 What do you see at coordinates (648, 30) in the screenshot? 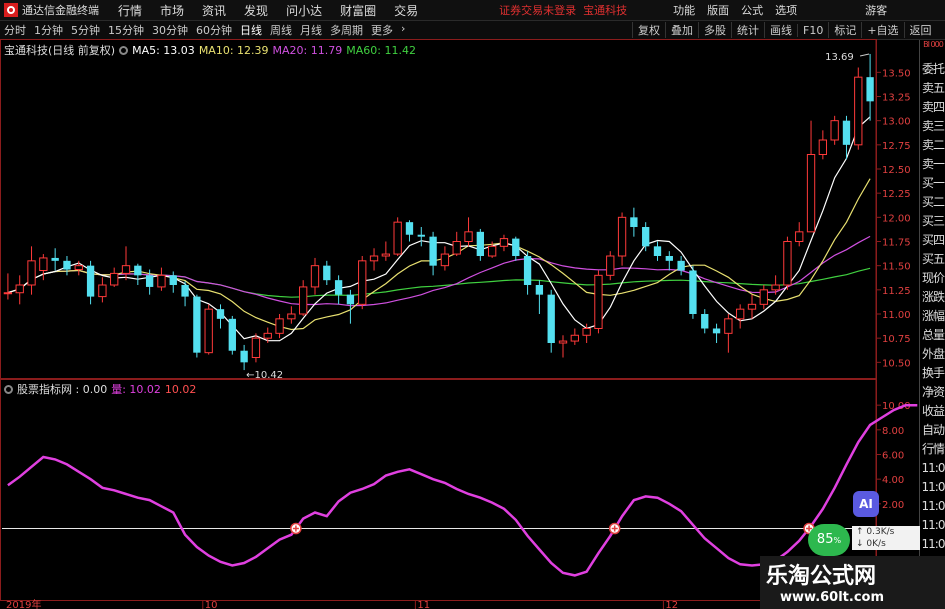
I see `adjust-button: 复权` at bounding box center [648, 30].